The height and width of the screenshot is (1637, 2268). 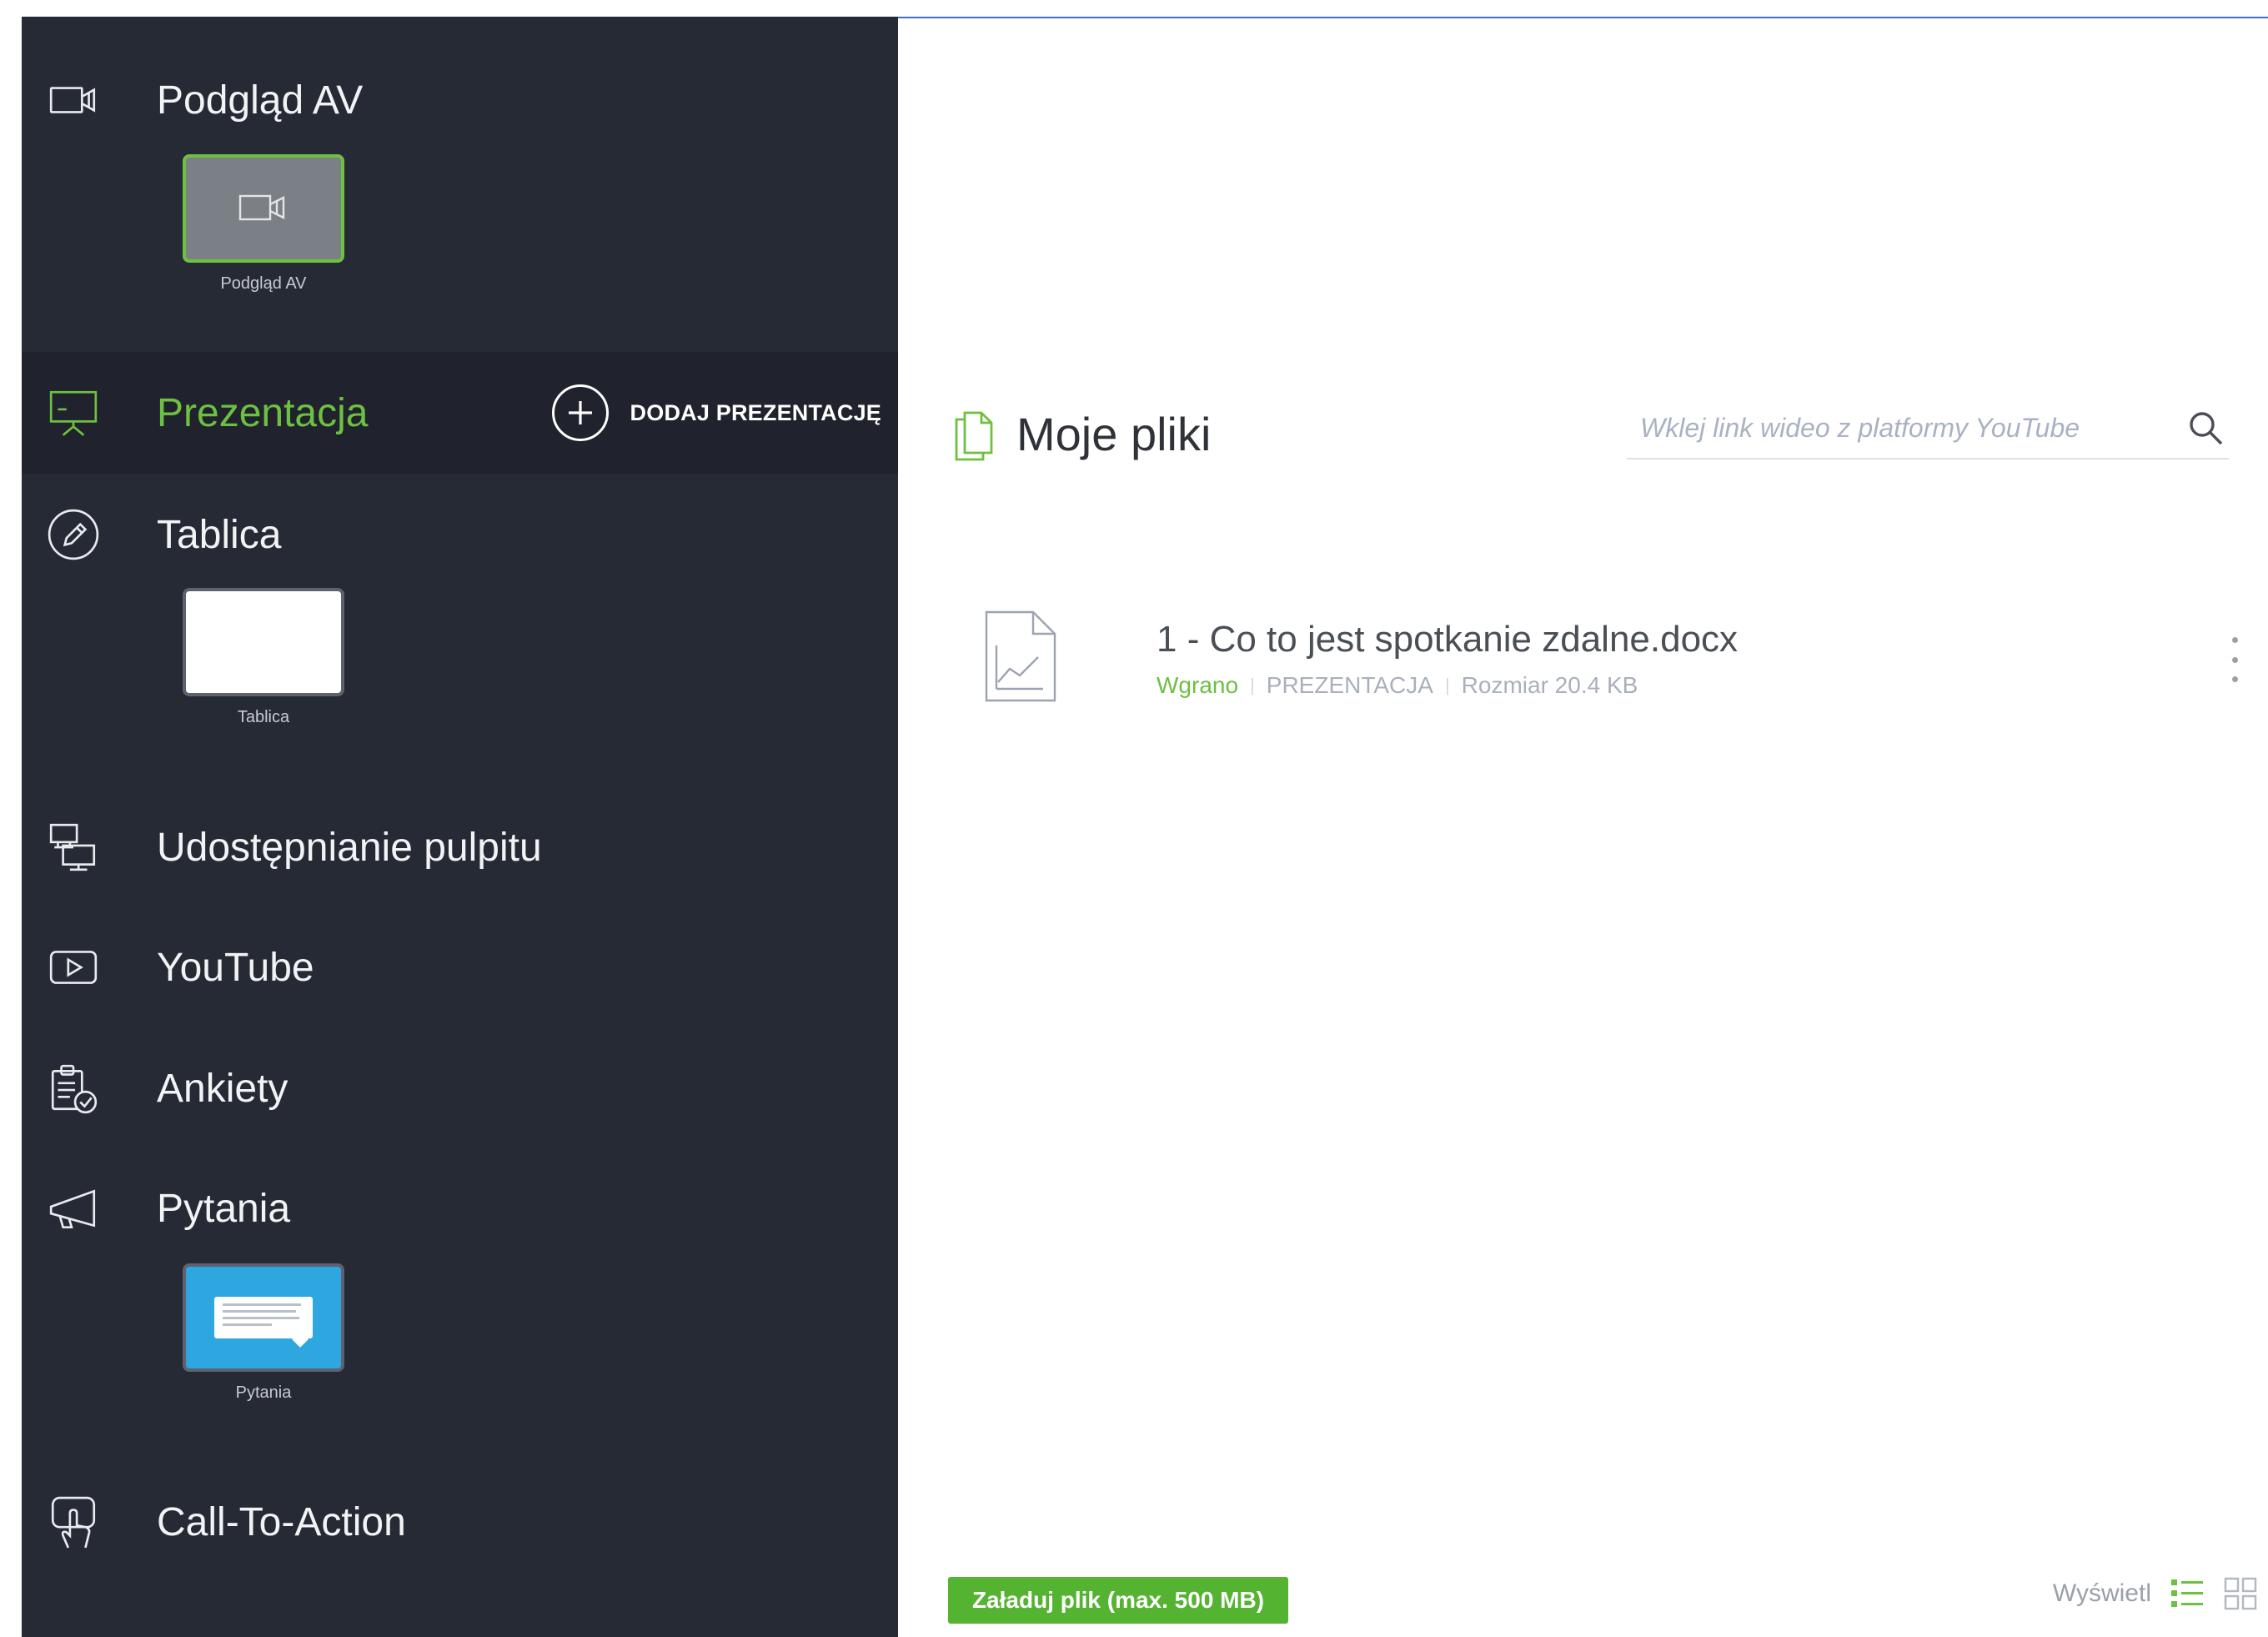 I want to click on sidebar-item-call-to-action: Call-To-Action, so click(x=460, y=1522).